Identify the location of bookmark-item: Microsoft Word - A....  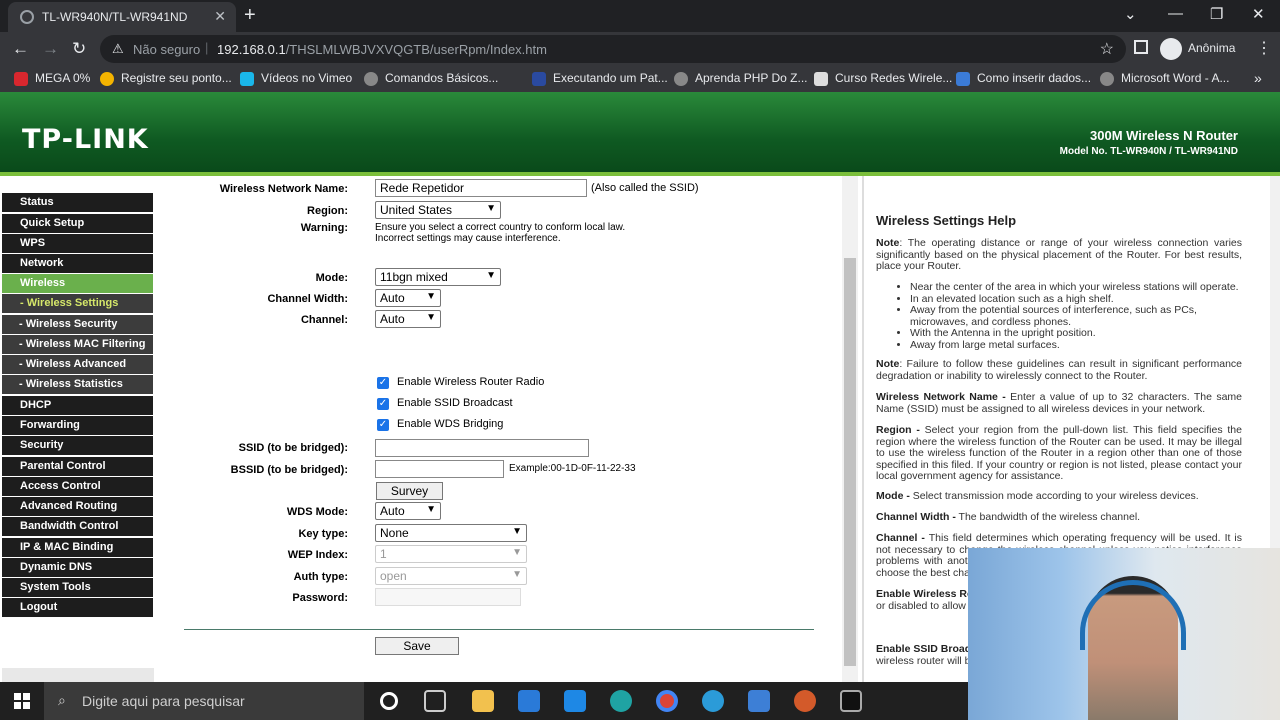
(1164, 78).